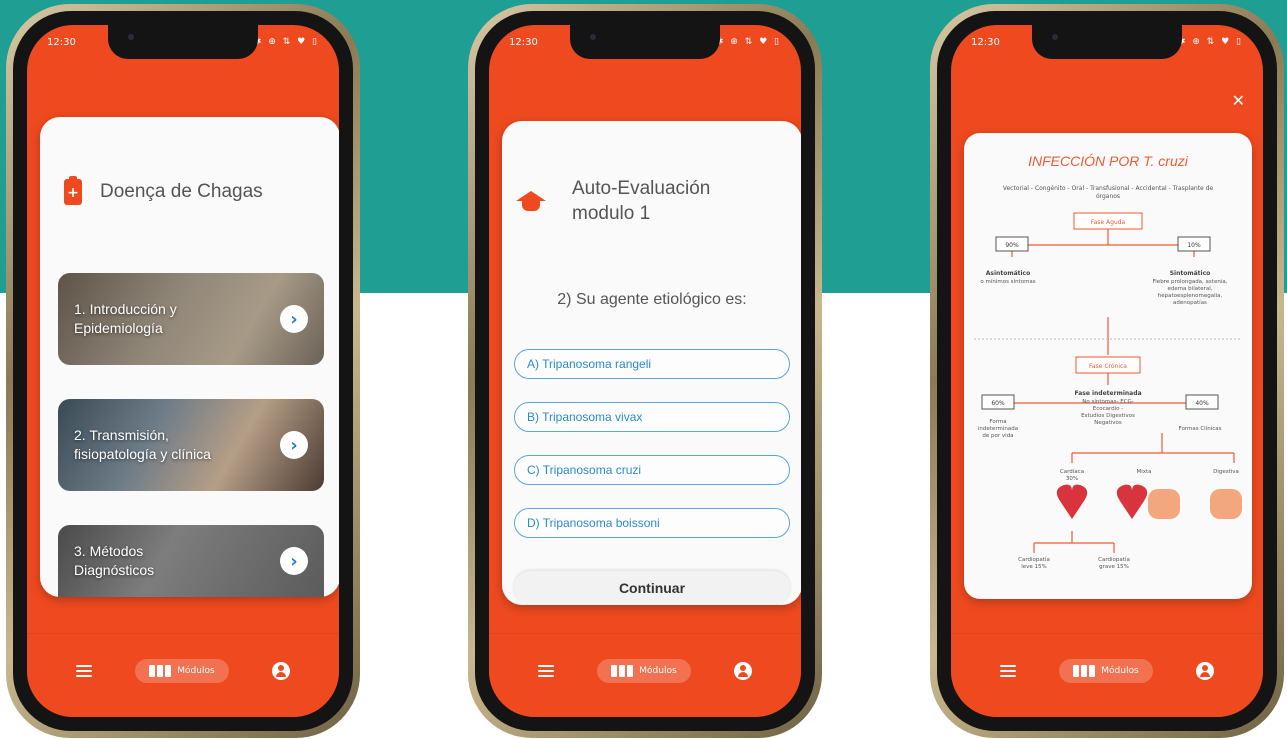  What do you see at coordinates (142, 444) in the screenshot?
I see `module-label: 2. Transmisión, fisiopatología y clínica` at bounding box center [142, 444].